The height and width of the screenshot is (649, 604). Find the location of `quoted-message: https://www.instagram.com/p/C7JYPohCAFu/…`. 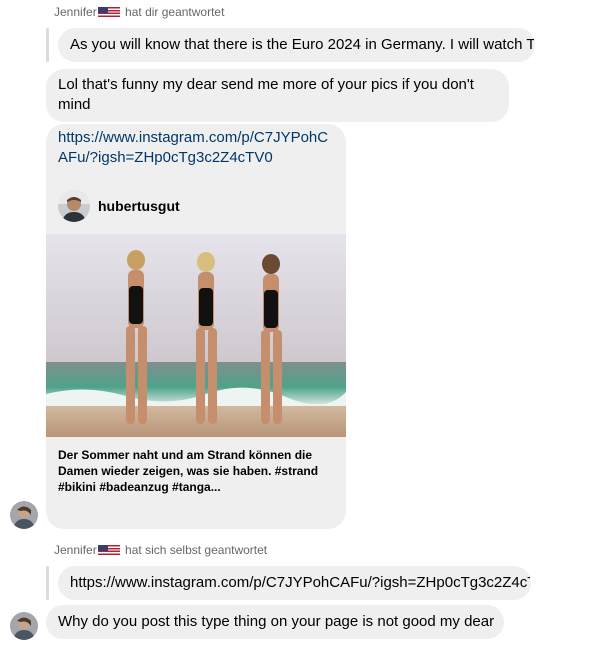

quoted-message: https://www.instagram.com/p/C7JYPohCAFu/… is located at coordinates (294, 583).